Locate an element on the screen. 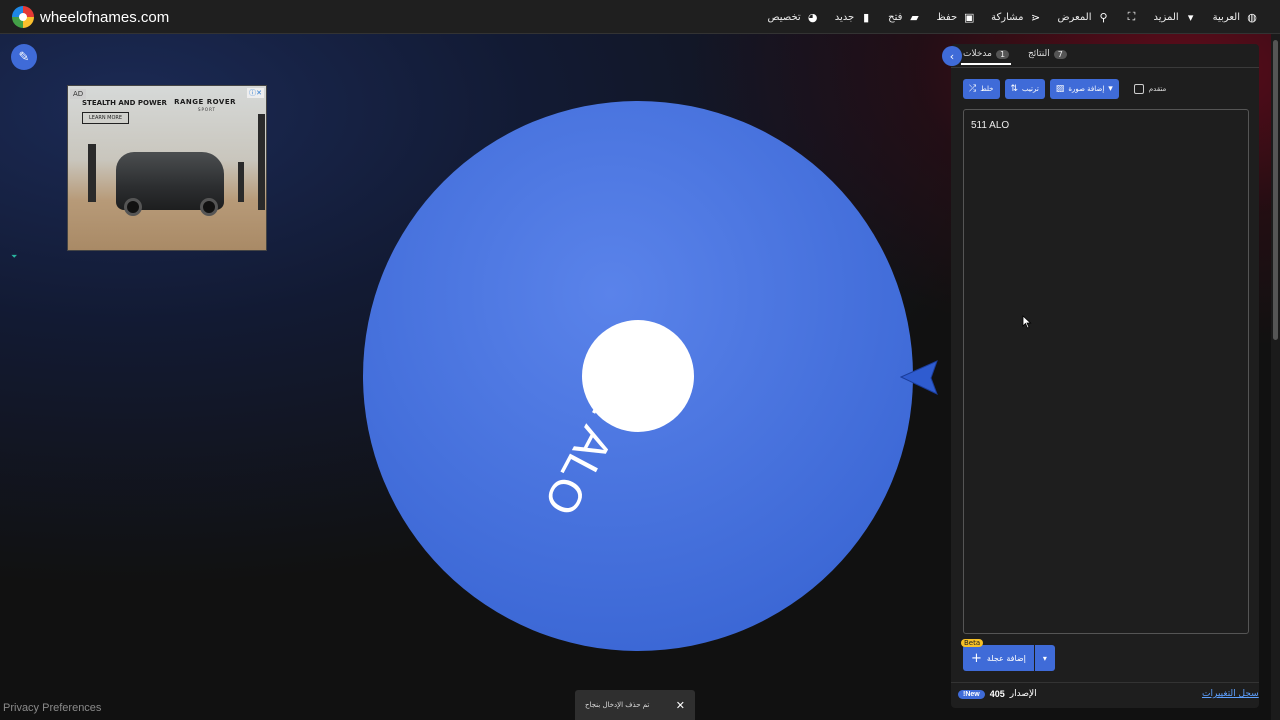 Image resolution: width=1280 pixels, height=720 pixels. palette-icon: ◕ is located at coordinates (812, 17).